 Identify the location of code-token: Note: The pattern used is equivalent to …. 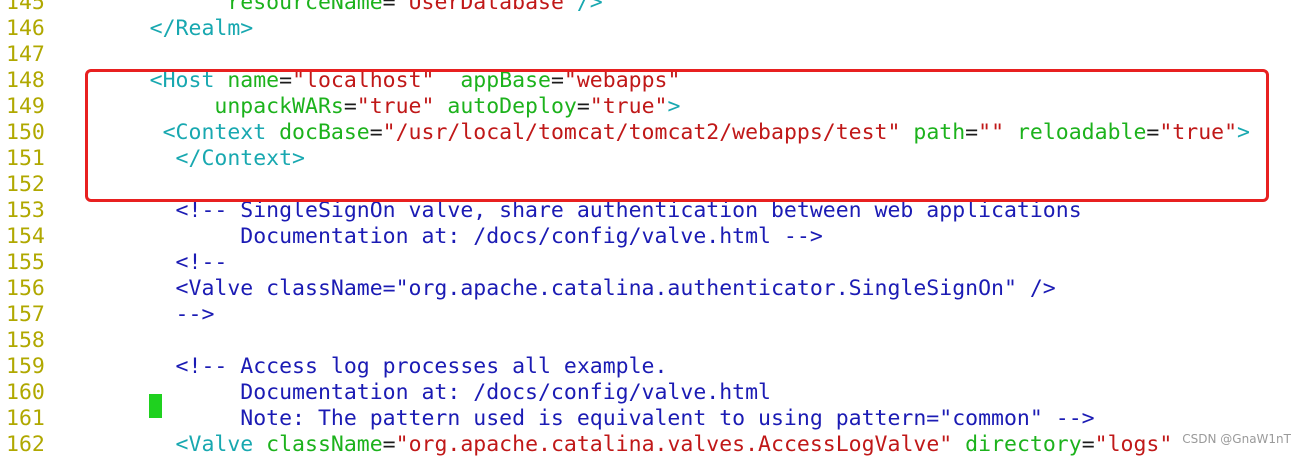
(583, 418).